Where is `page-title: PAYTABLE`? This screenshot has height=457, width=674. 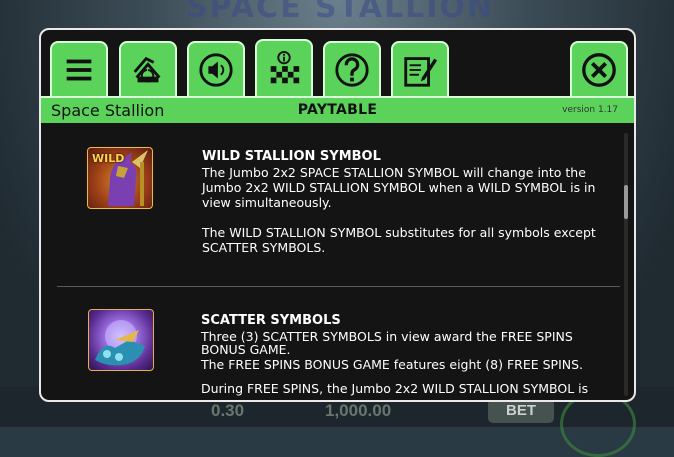 page-title: PAYTABLE is located at coordinates (337, 110).